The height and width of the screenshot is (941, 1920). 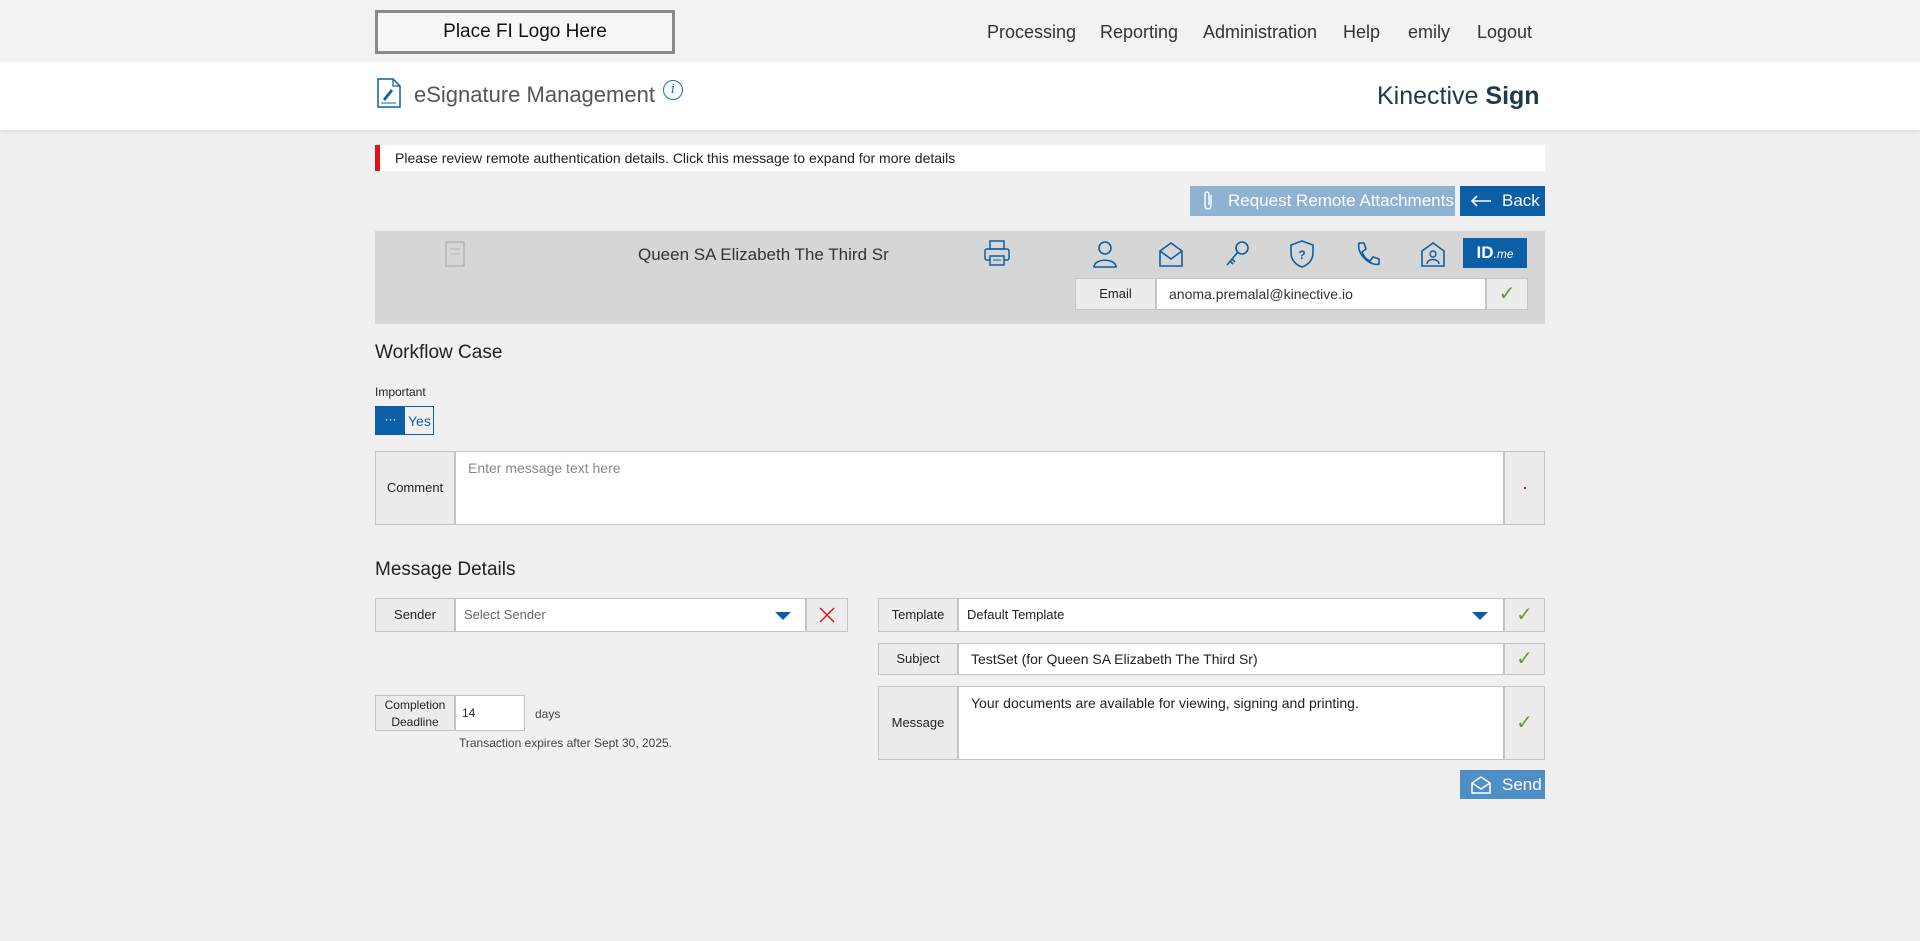 I want to click on envelope-icon, so click(x=1171, y=254).